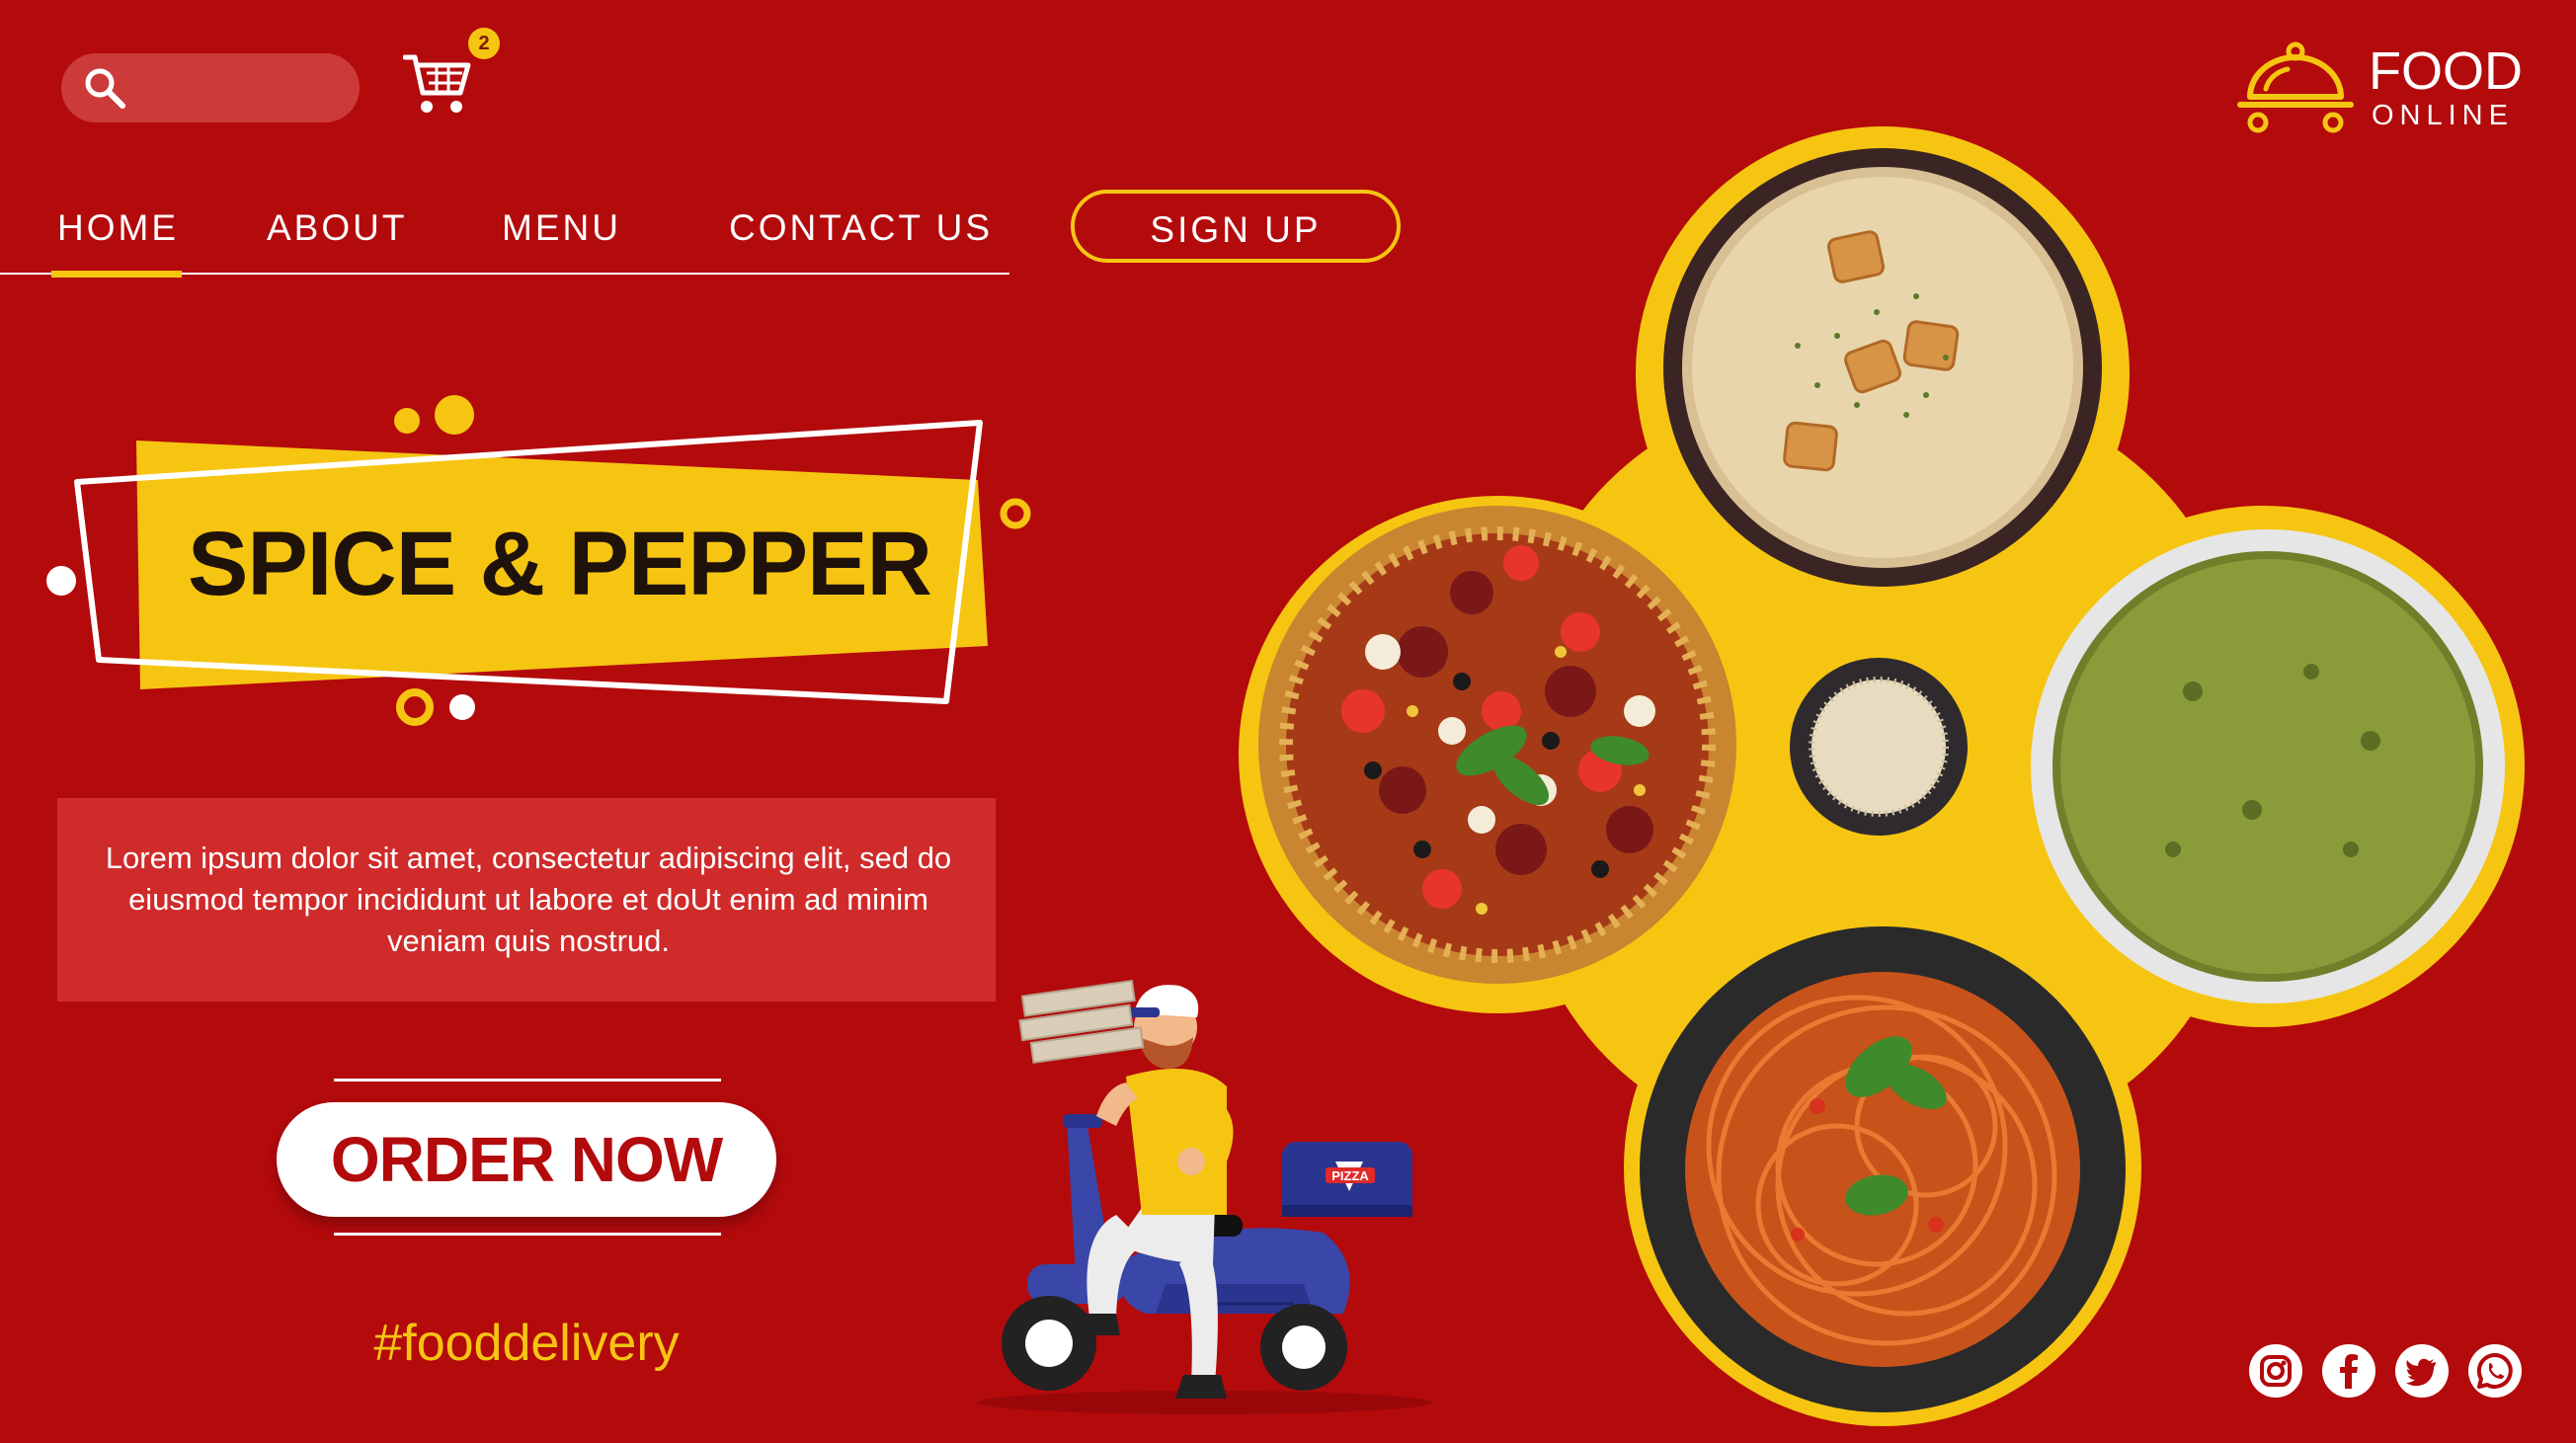  What do you see at coordinates (2275, 1371) in the screenshot?
I see `instagram-icon` at bounding box center [2275, 1371].